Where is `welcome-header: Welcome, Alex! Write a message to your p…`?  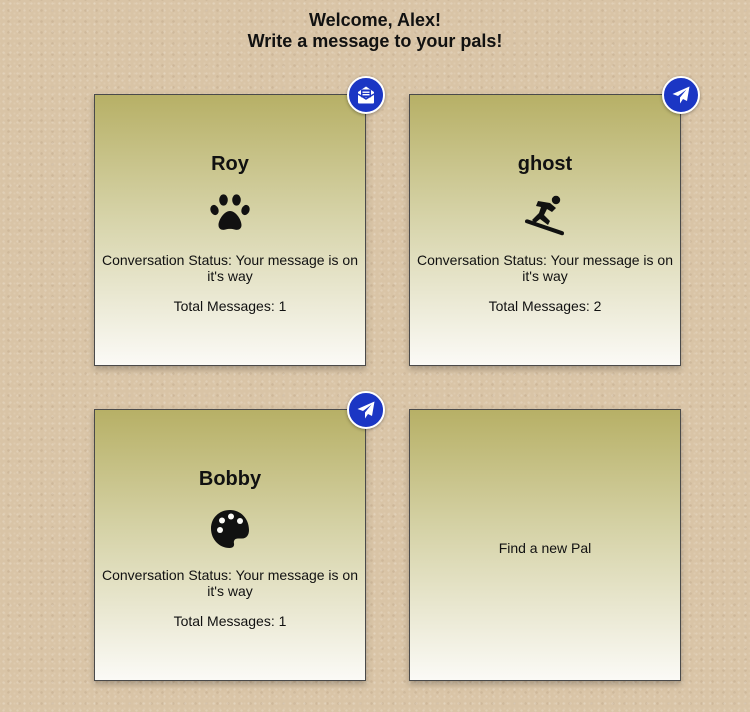
welcome-header: Welcome, Alex! Write a message to your p… is located at coordinates (375, 31).